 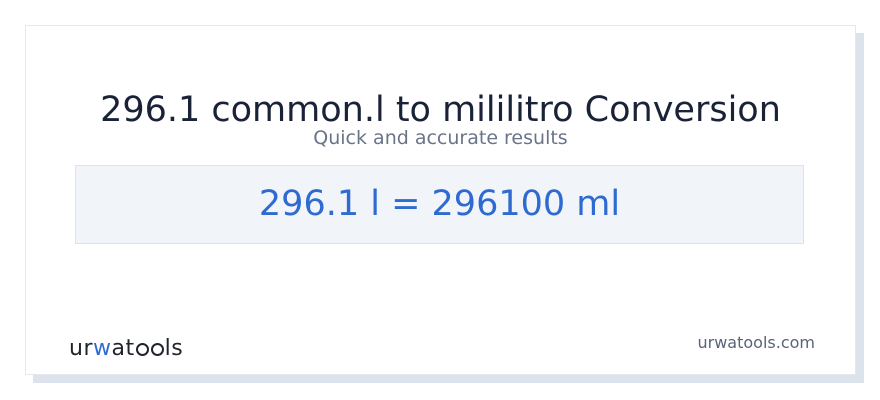 I want to click on brand-text-prefix: ur, so click(x=81, y=348).